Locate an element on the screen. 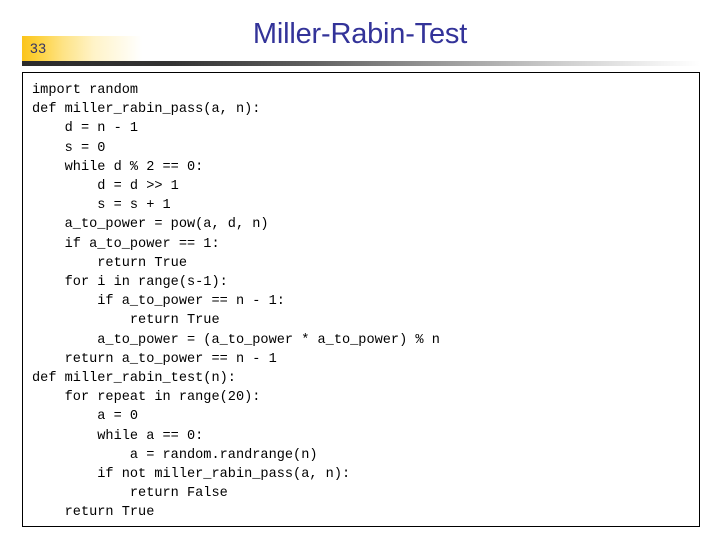 This screenshot has width=720, height=540. page-title: Miller-Rabin-Test is located at coordinates (360, 34).